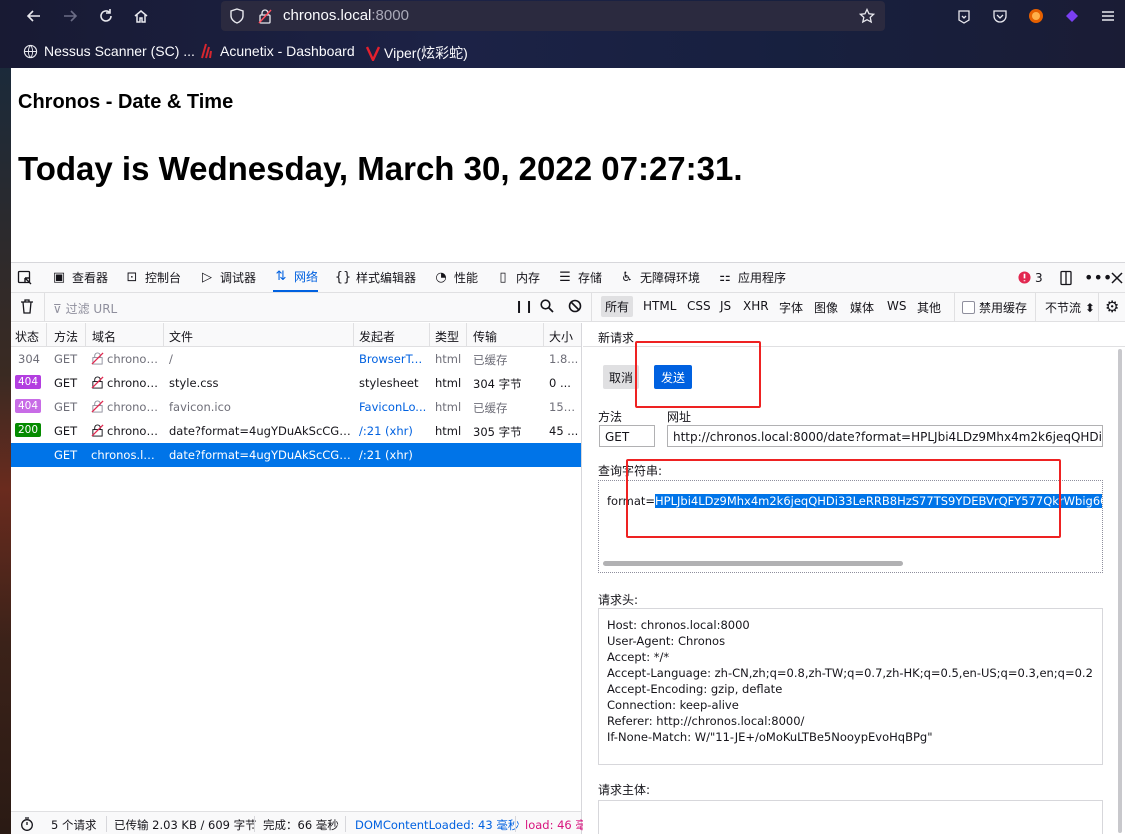 The image size is (1125, 834). Describe the element at coordinates (455, 277) in the screenshot. I see `tab-performance: ◔ 性能` at that location.